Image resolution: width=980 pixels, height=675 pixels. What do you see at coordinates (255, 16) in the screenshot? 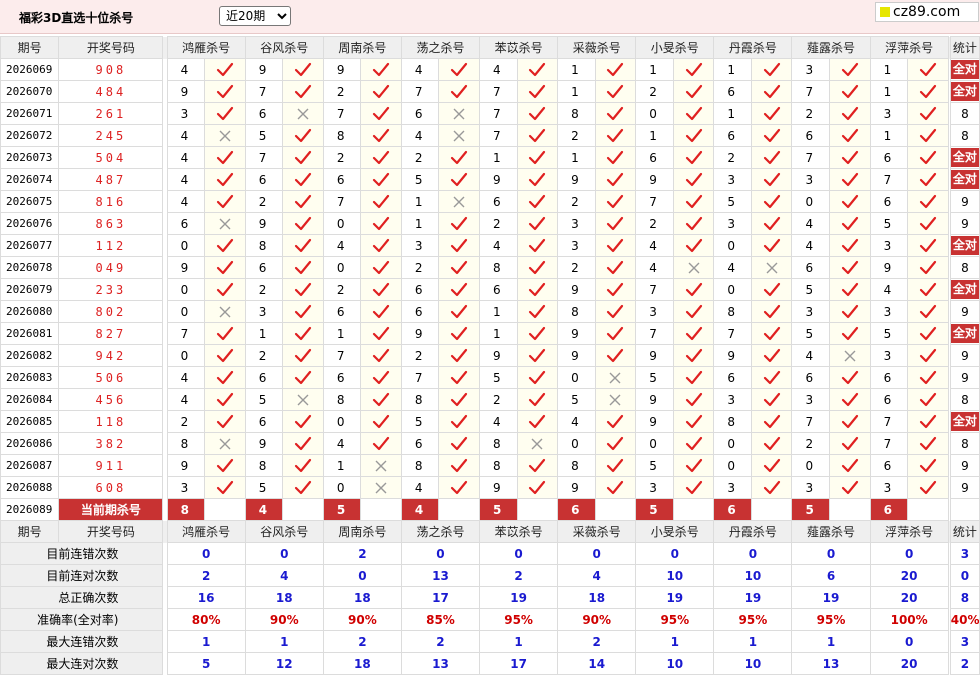
I see `period-select: 近20期` at bounding box center [255, 16].